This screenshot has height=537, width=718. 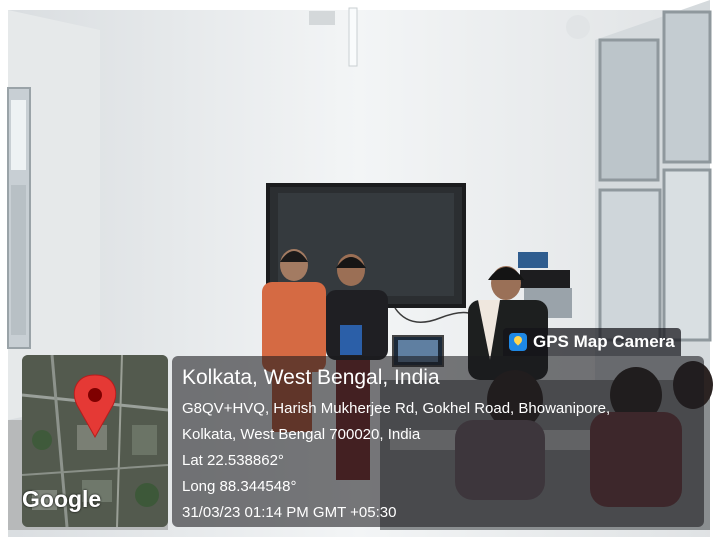 I want to click on app-watermark: GPS Map Camera, so click(x=592, y=342).